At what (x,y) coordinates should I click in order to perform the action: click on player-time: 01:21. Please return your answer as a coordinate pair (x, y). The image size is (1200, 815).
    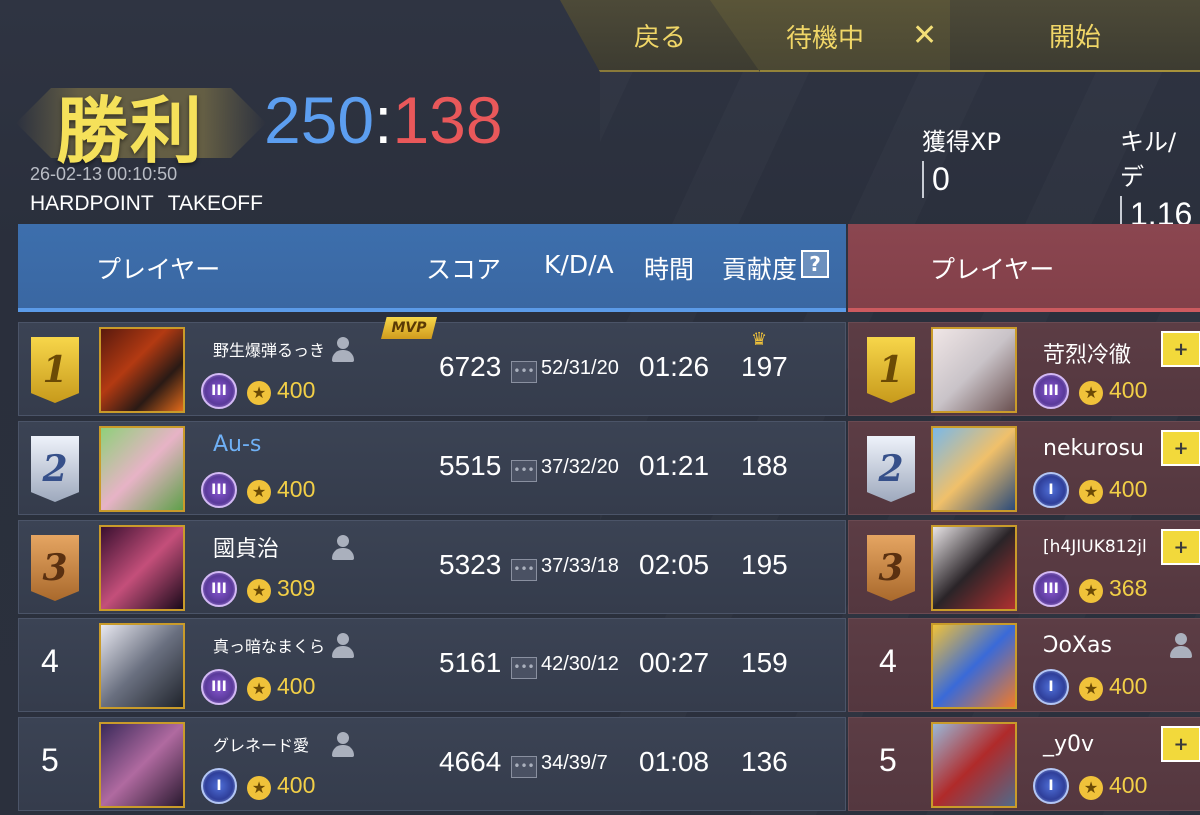
    Looking at the image, I should click on (674, 465).